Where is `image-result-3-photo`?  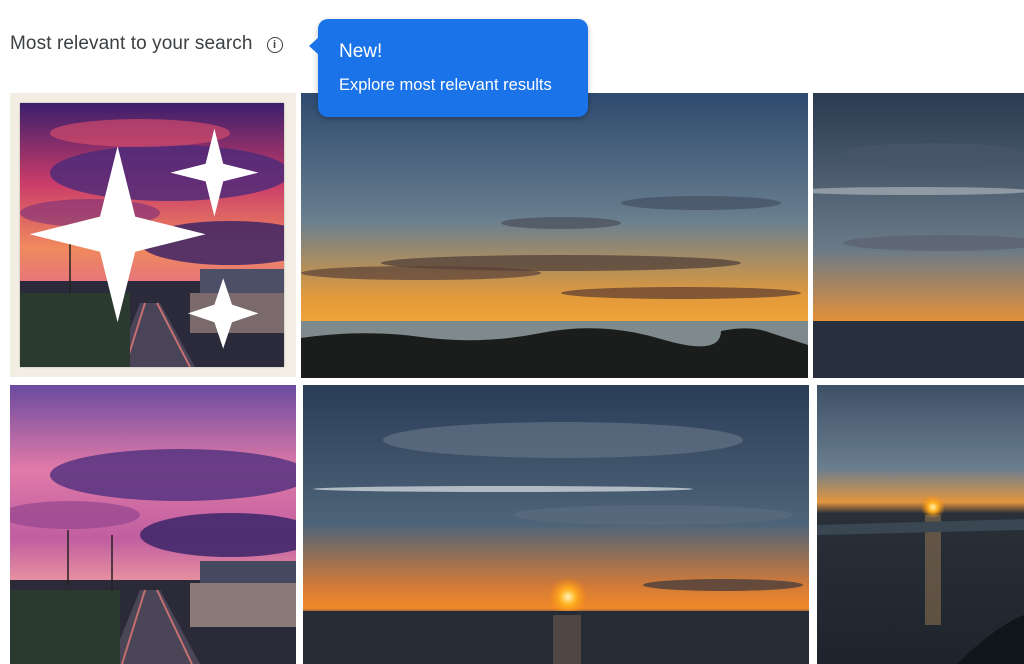 image-result-3-photo is located at coordinates (918, 235).